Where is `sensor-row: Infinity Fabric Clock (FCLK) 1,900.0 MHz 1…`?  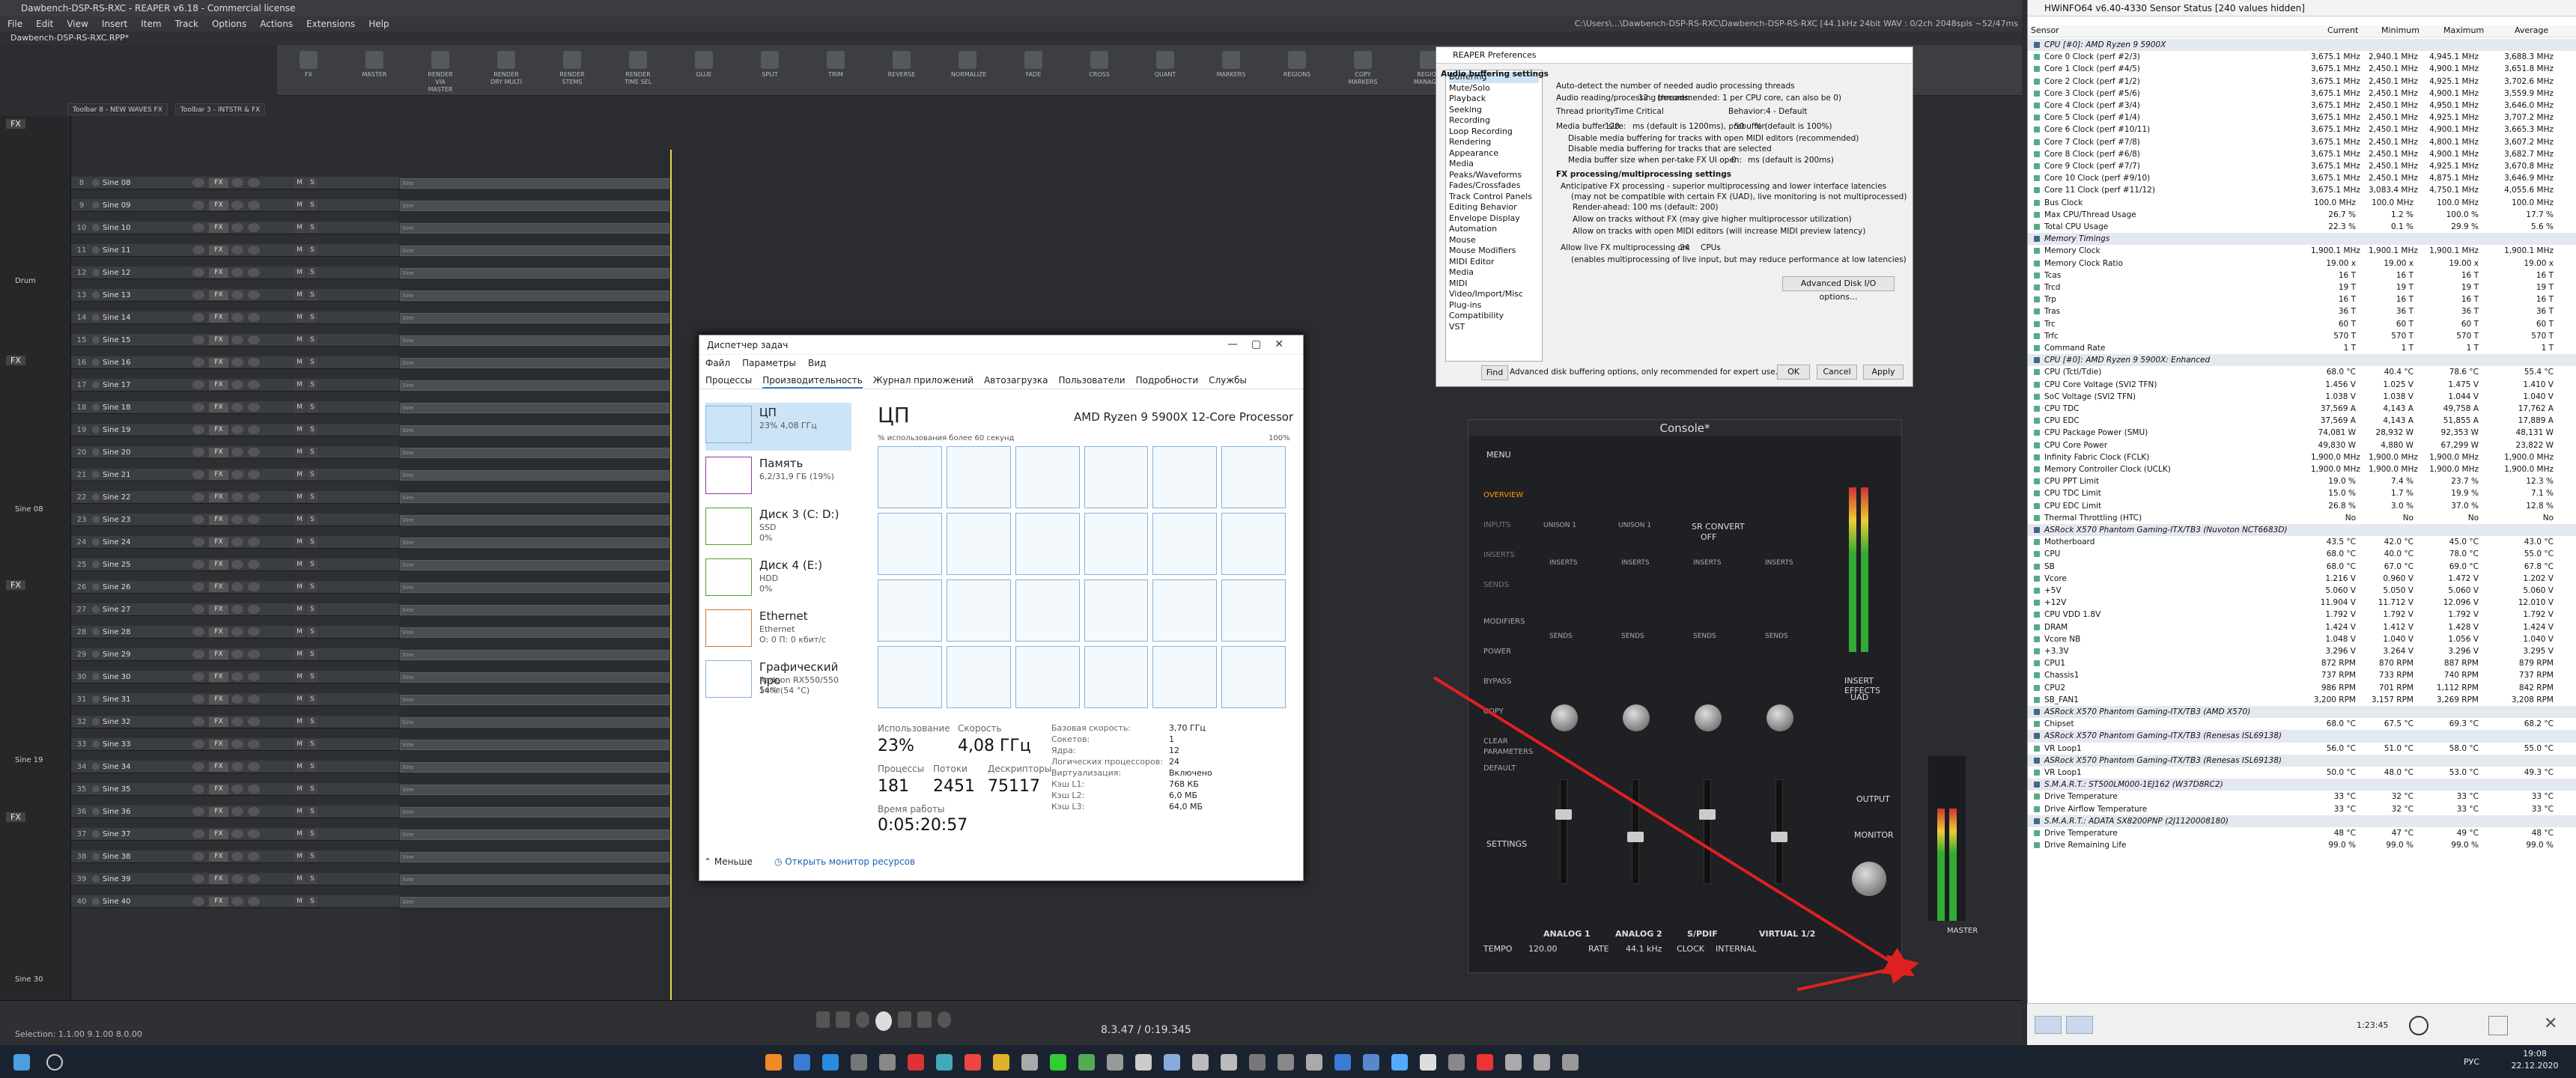 sensor-row: Infinity Fabric Clock (FCLK) 1,900.0 MHz 1… is located at coordinates (2302, 457).